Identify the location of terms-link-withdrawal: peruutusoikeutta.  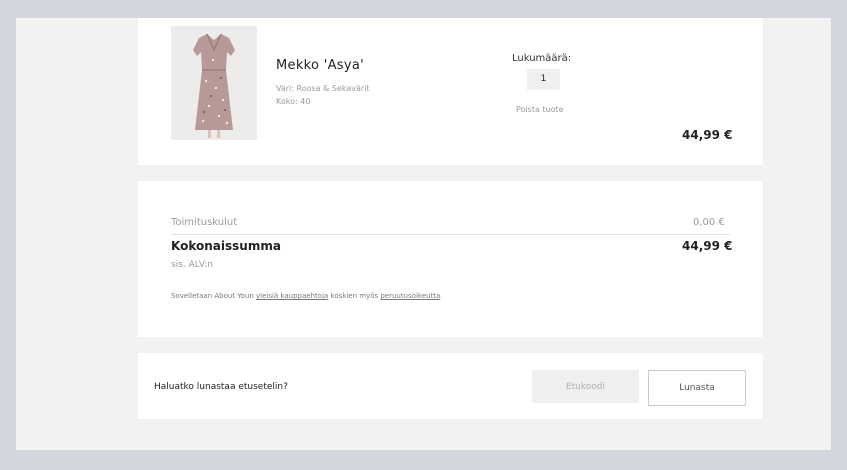
(410, 296).